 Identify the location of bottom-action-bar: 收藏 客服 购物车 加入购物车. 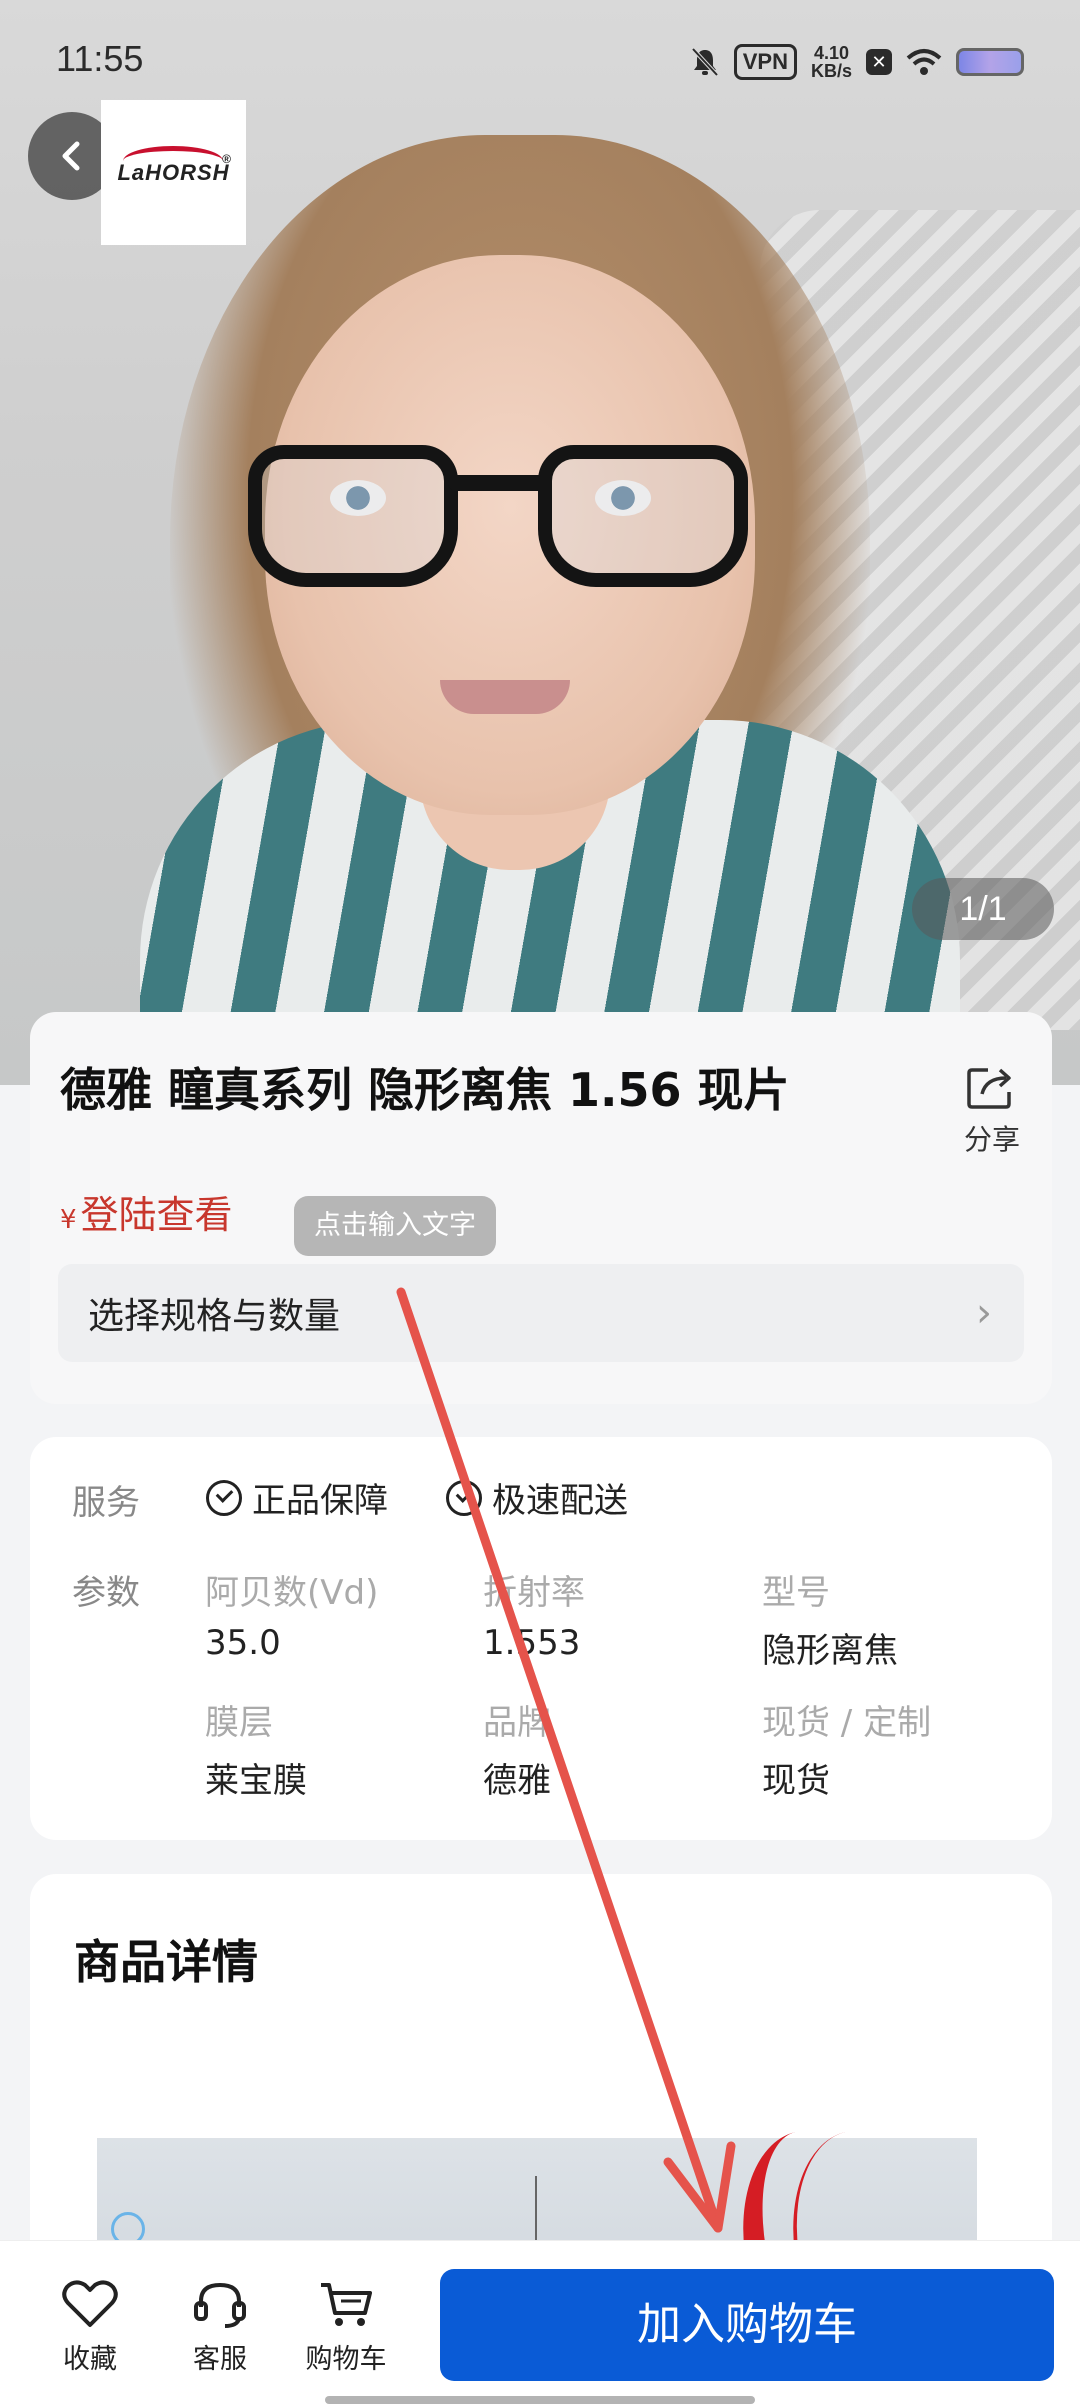
(540, 2324).